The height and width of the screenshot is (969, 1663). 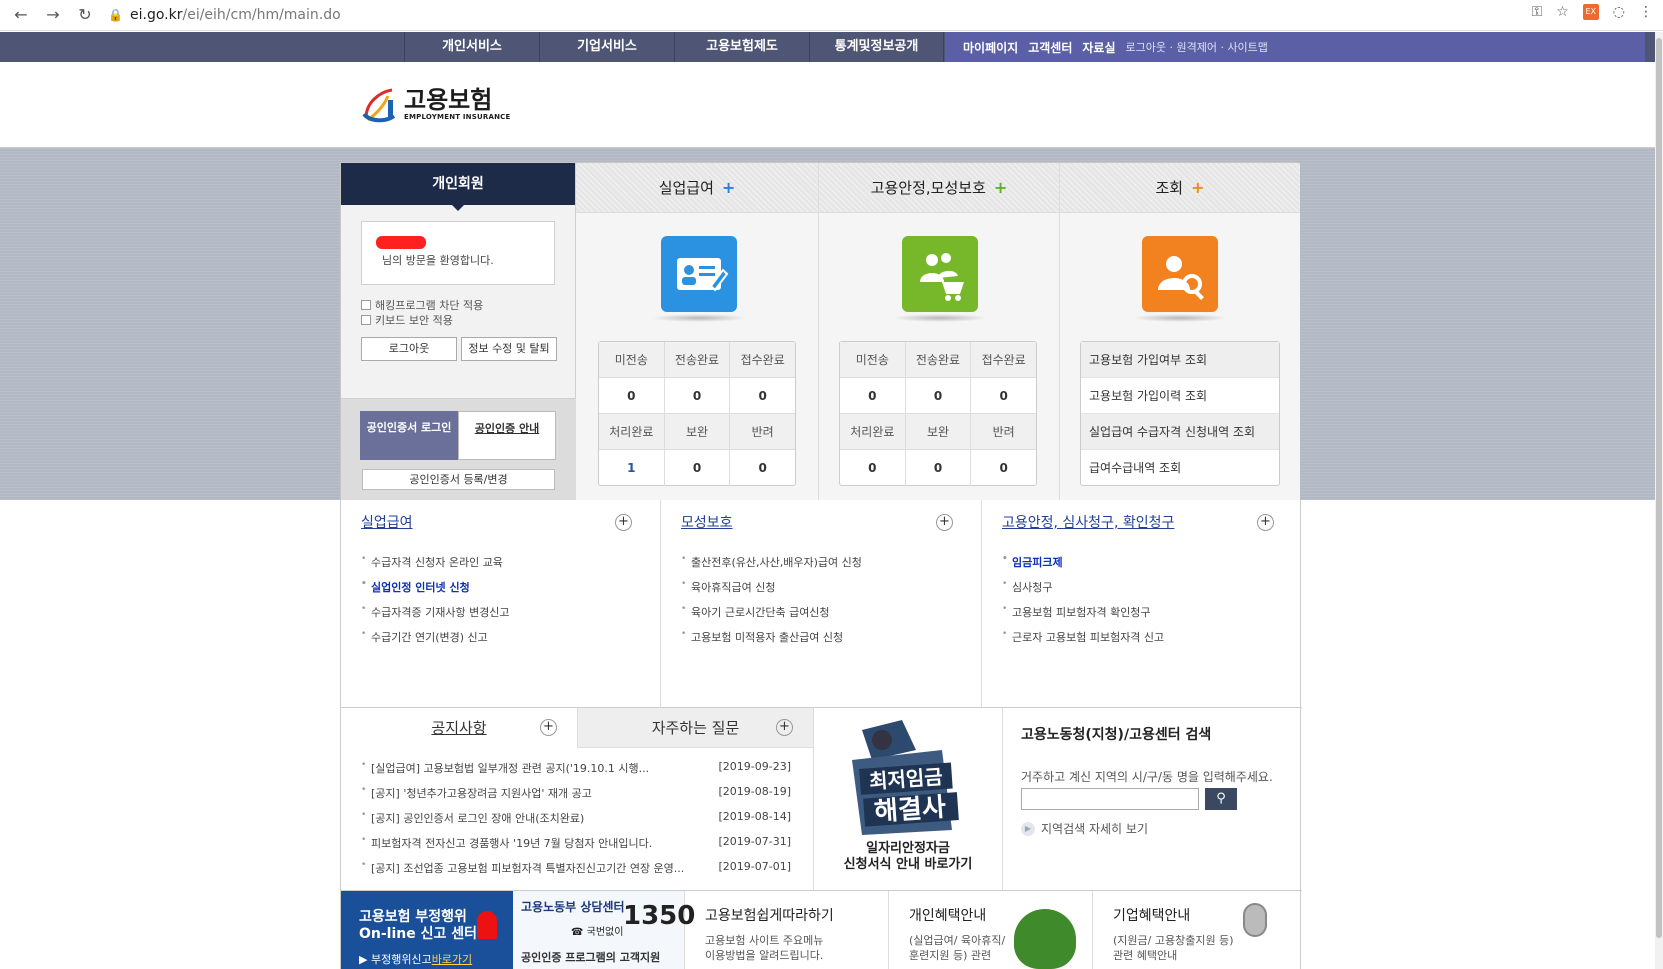 I want to click on keyboard-security-checkbox: 키보드 보안 적용, so click(x=407, y=320).